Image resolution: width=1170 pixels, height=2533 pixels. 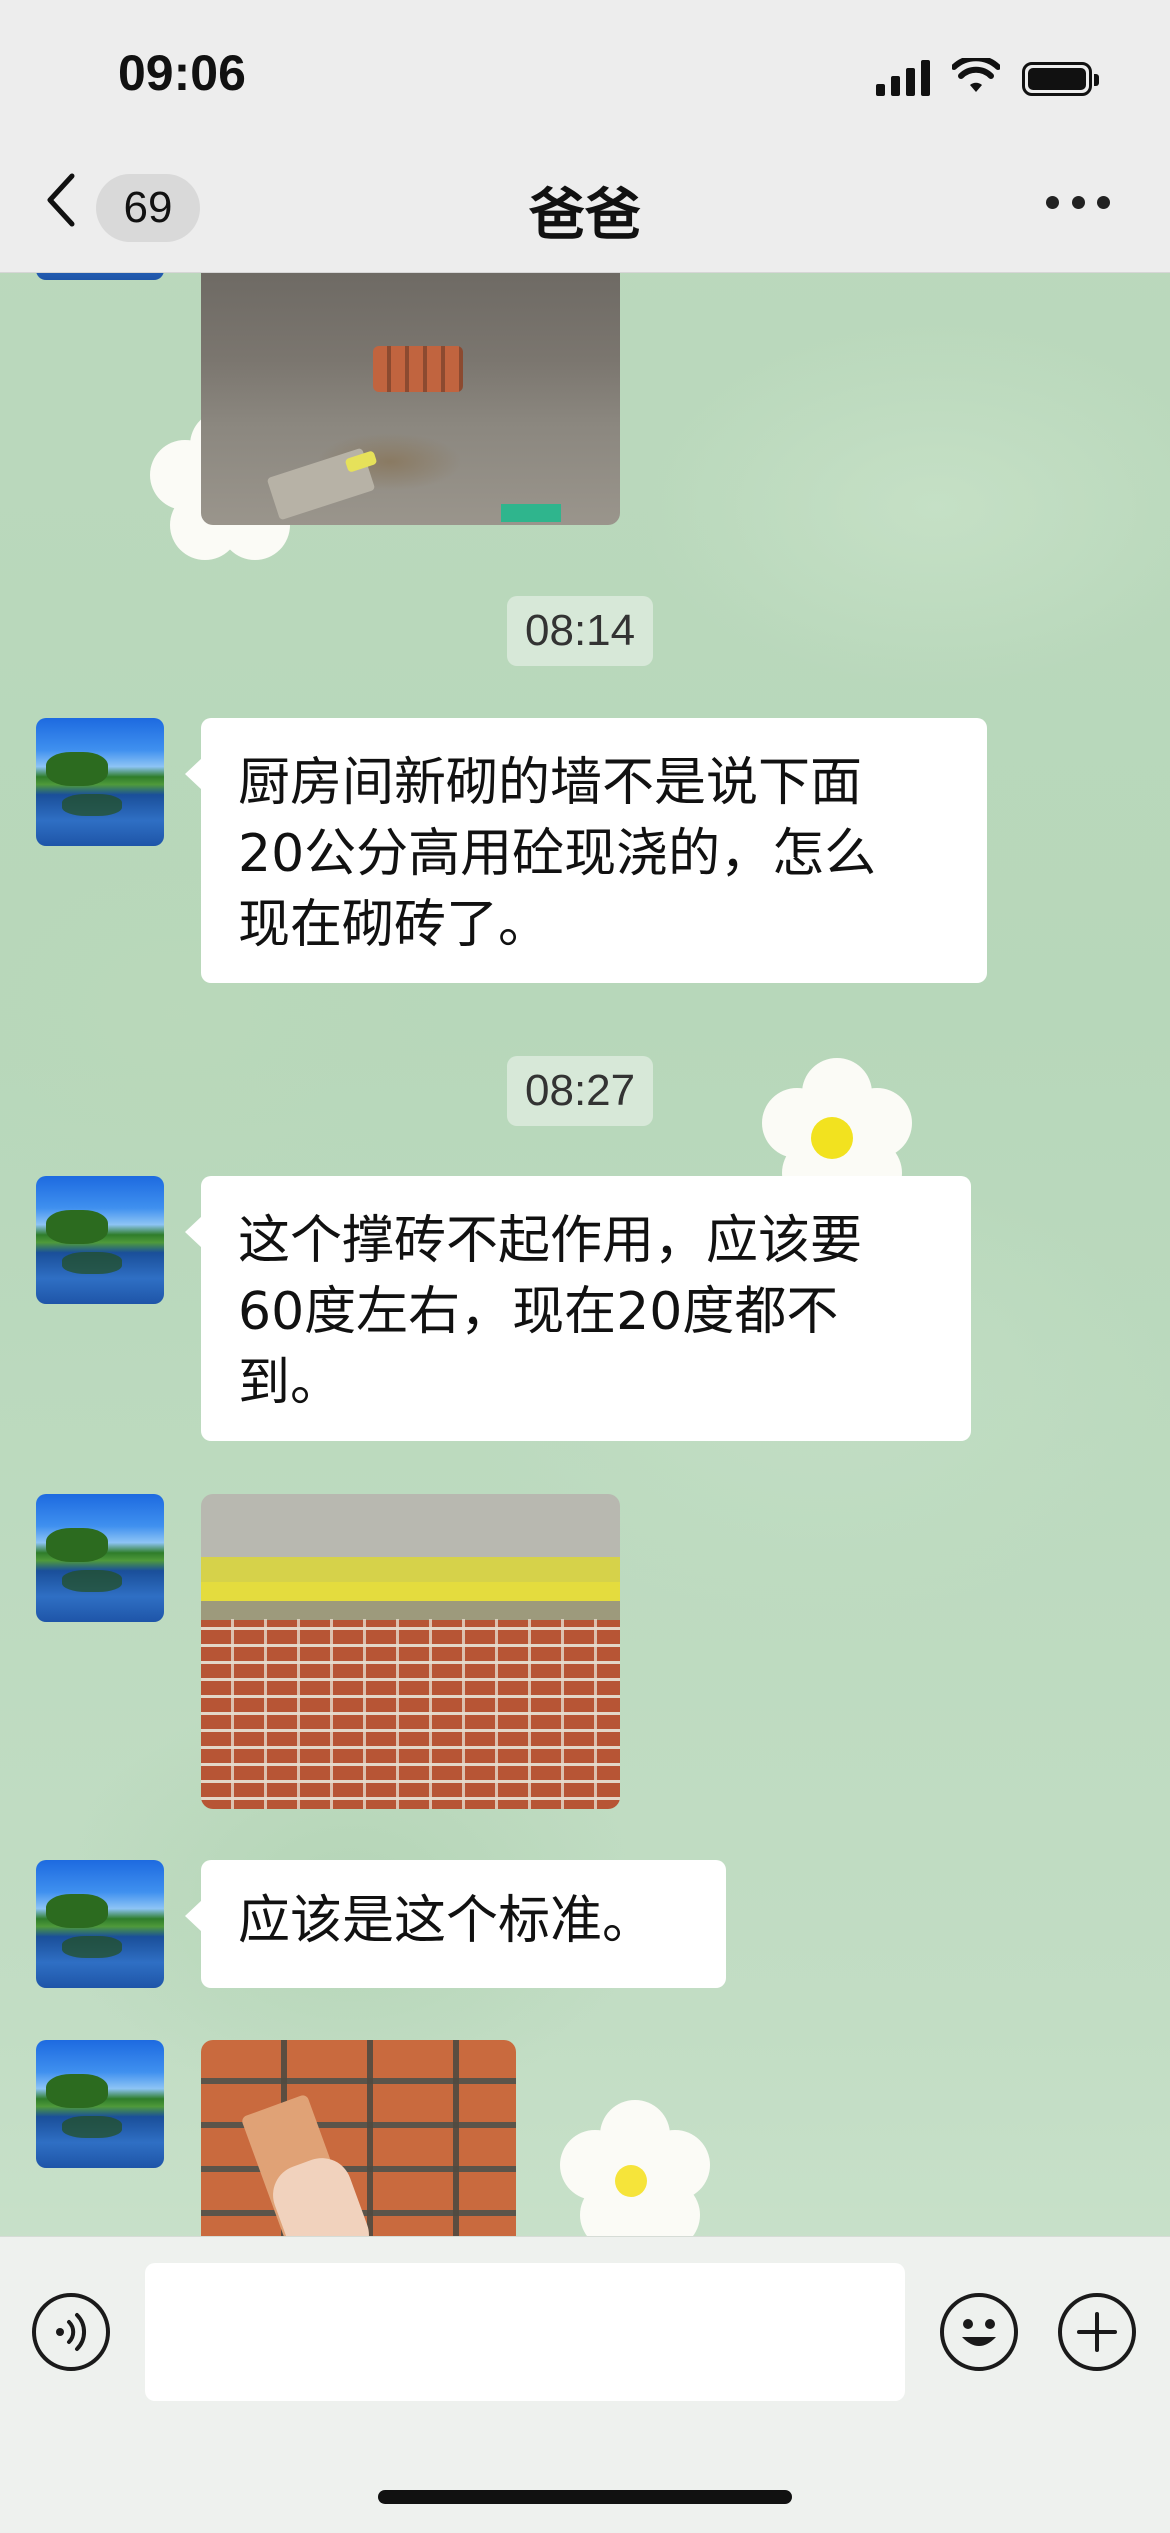 What do you see at coordinates (580, 1091) in the screenshot?
I see `timestamp: 08:27` at bounding box center [580, 1091].